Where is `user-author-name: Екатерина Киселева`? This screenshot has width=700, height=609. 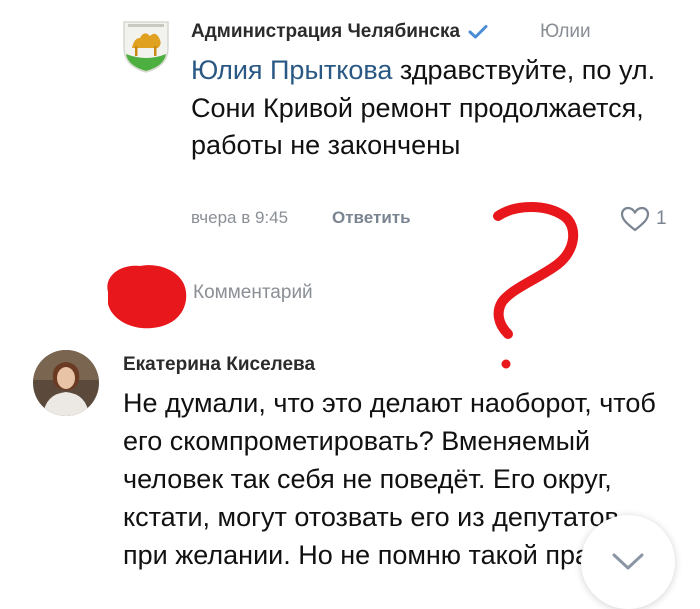 user-author-name: Екатерина Киселева is located at coordinates (219, 365).